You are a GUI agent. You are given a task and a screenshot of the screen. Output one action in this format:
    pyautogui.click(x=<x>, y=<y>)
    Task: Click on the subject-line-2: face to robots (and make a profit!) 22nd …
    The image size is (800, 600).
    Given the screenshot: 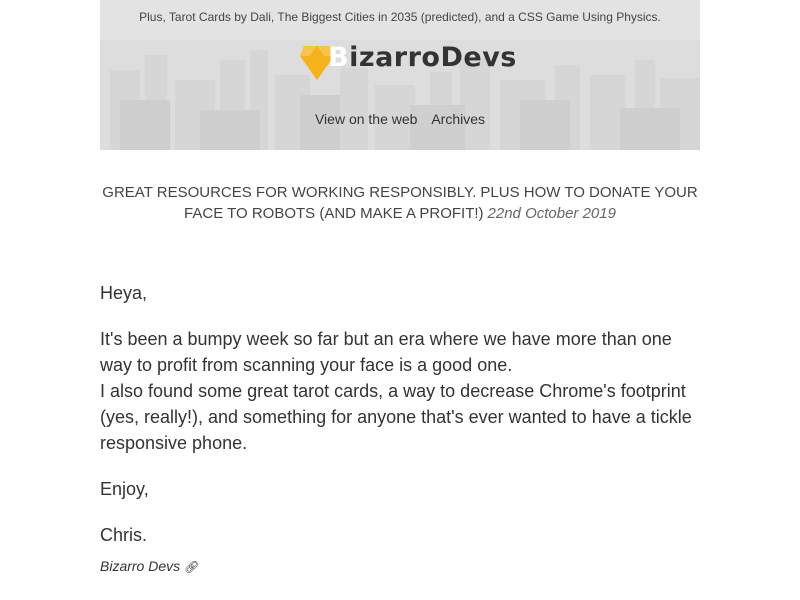 What is the action you would take?
    pyautogui.click(x=400, y=213)
    